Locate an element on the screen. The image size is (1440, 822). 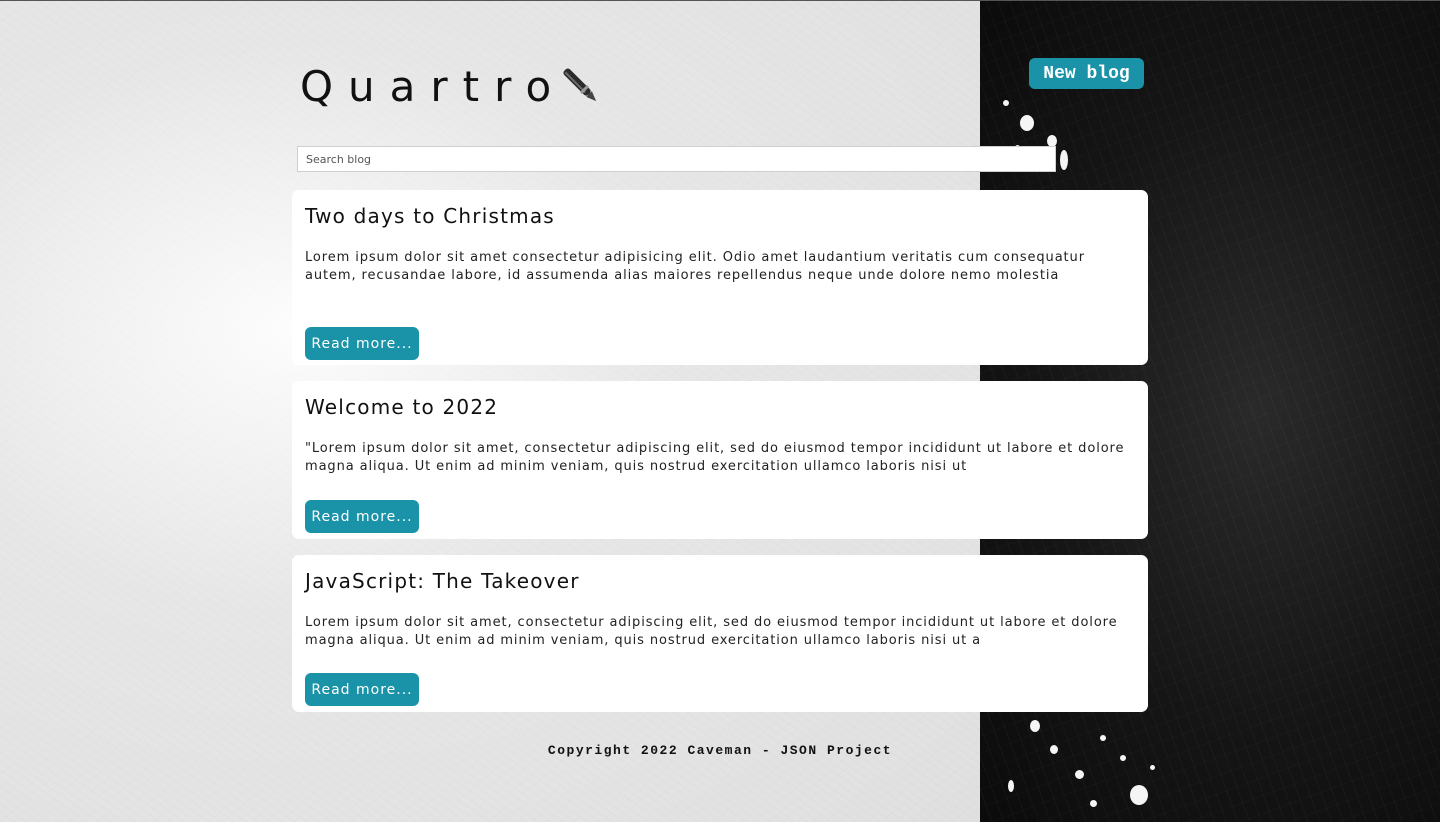
blog-card-title: Welcome to 2022 is located at coordinates (402, 407).